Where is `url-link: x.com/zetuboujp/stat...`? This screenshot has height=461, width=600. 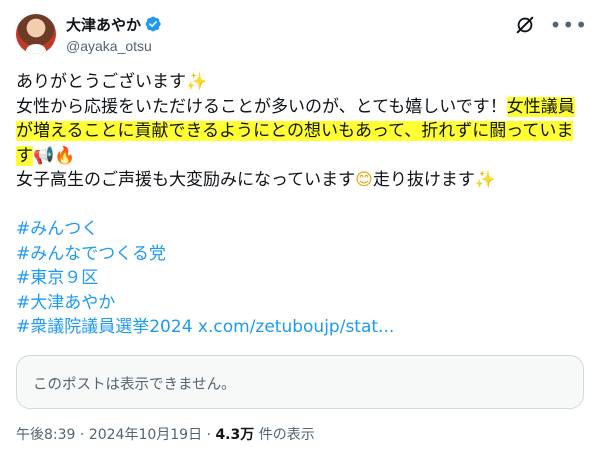 url-link: x.com/zetuboujp/stat... is located at coordinates (296, 327).